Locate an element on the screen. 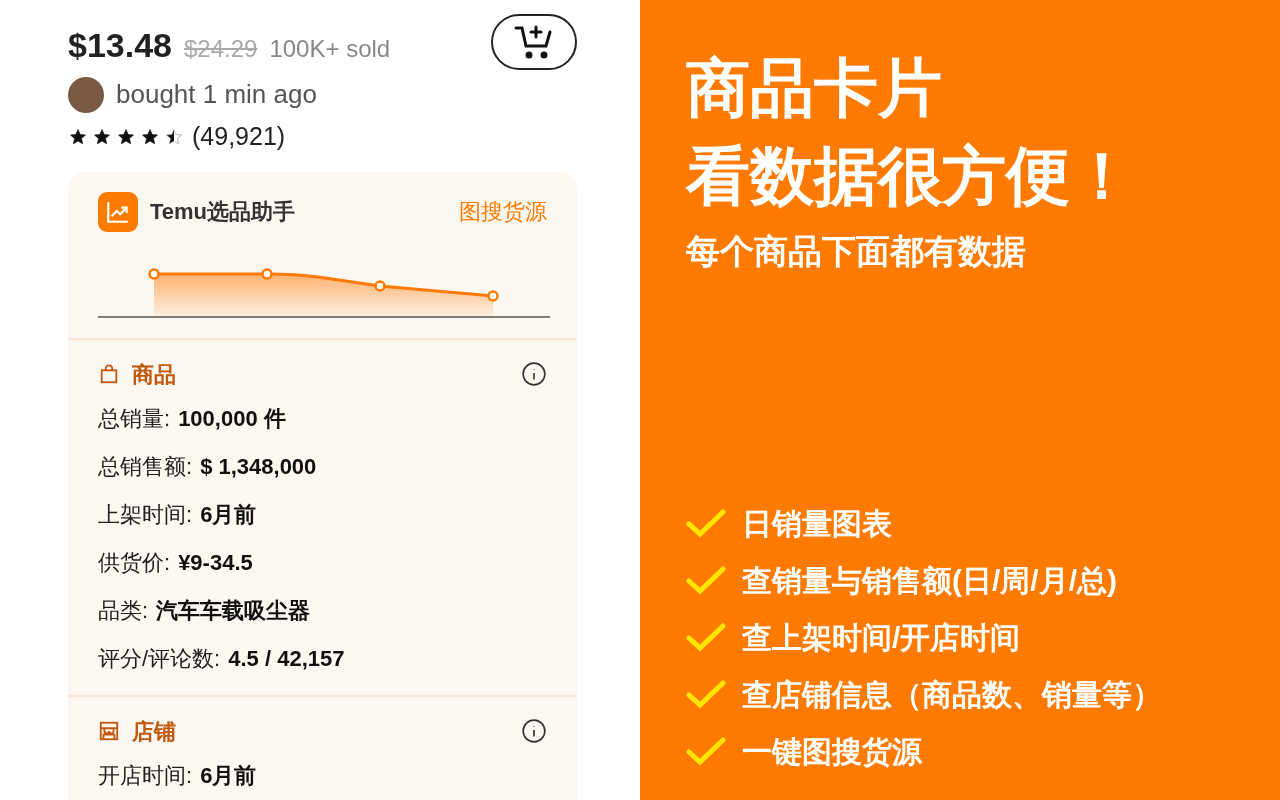 The width and height of the screenshot is (1280, 800). stat-label: 评分/评论数: is located at coordinates (159, 658).